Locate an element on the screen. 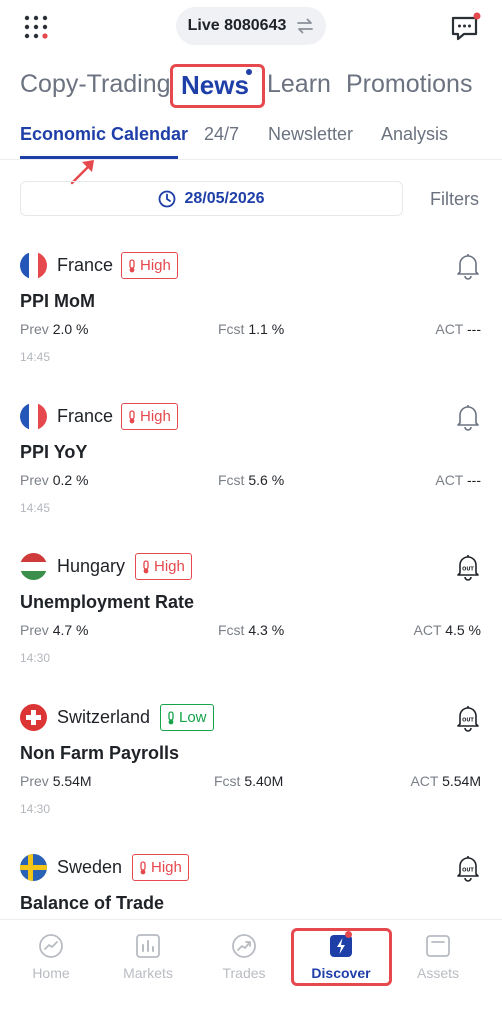  discover-highlight-box is located at coordinates (341, 957).